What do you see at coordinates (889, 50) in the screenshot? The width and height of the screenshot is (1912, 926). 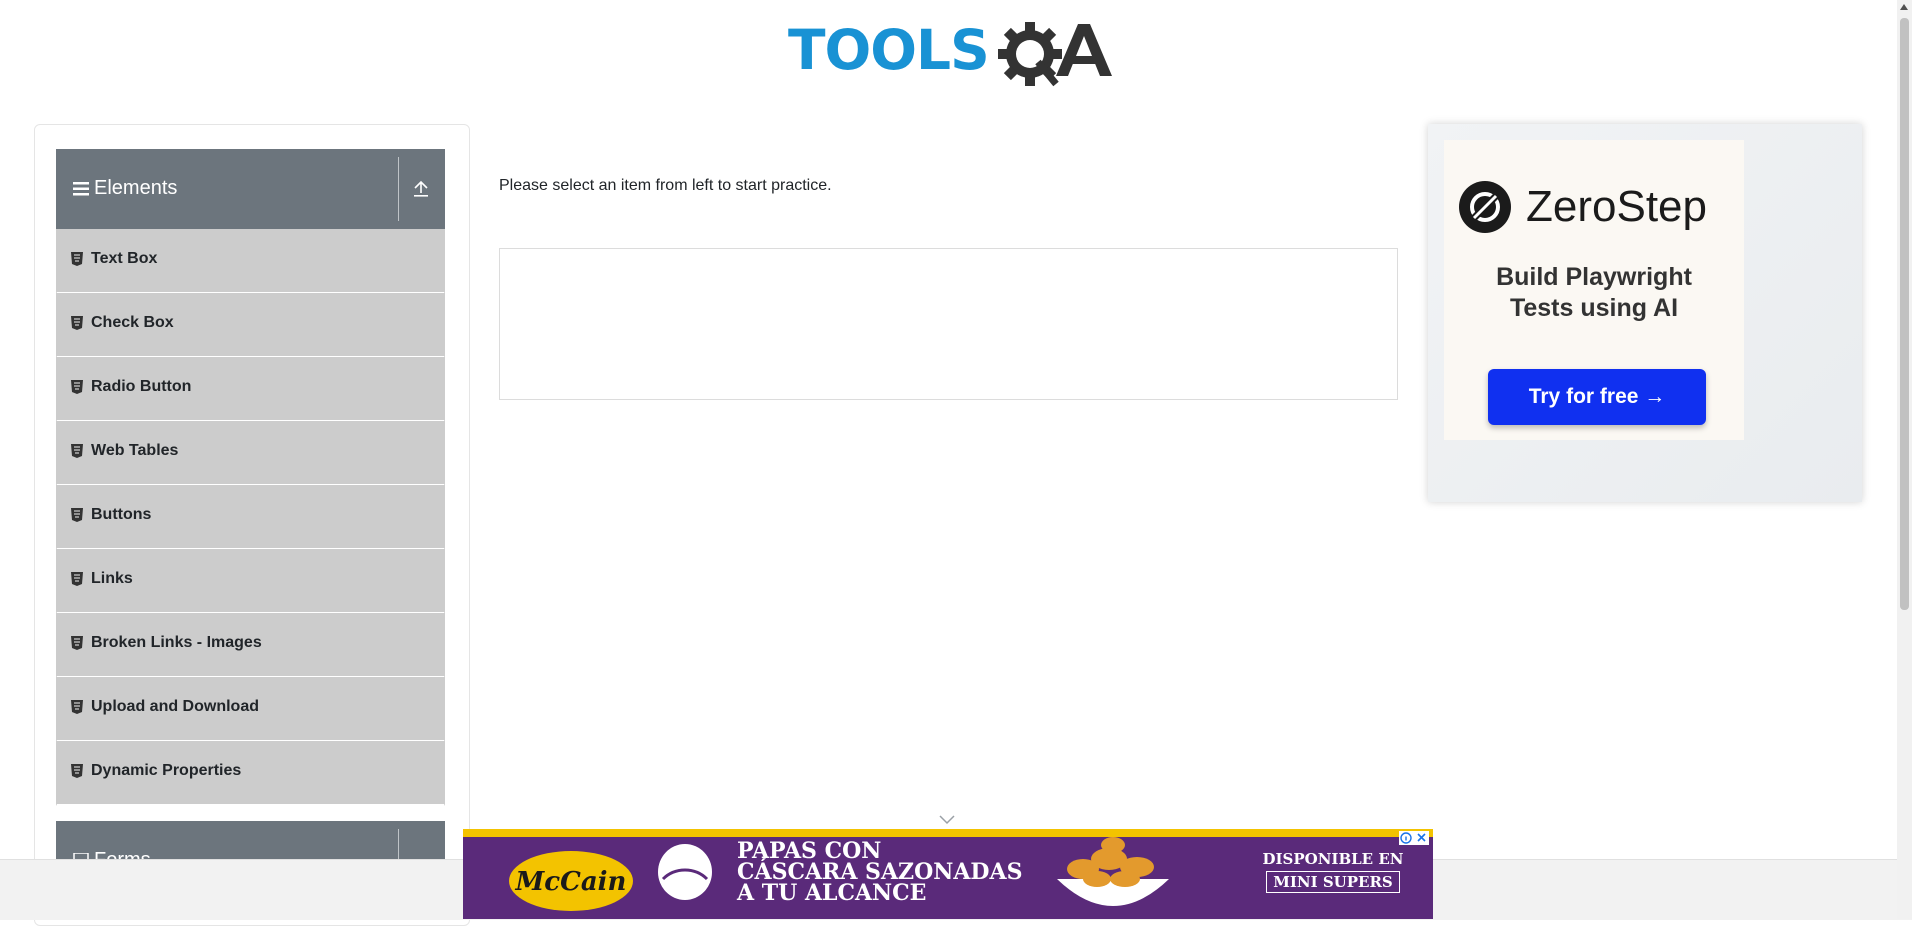 I see `logo-wordmark: TOOLS` at bounding box center [889, 50].